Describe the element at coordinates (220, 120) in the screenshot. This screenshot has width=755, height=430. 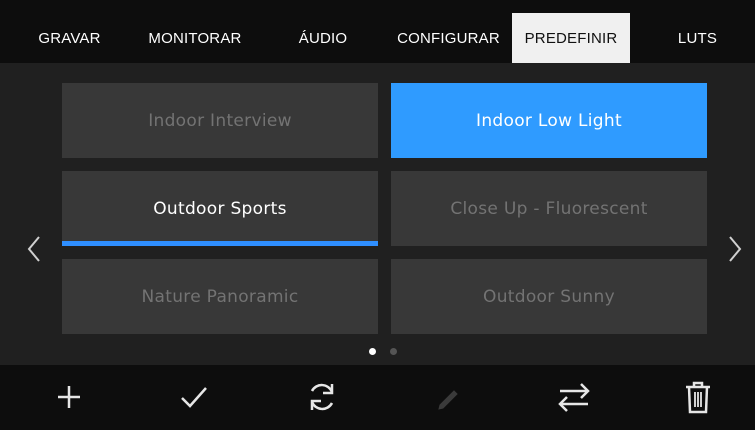
I see `preset-indoor-interview: Indoor Interview` at that location.